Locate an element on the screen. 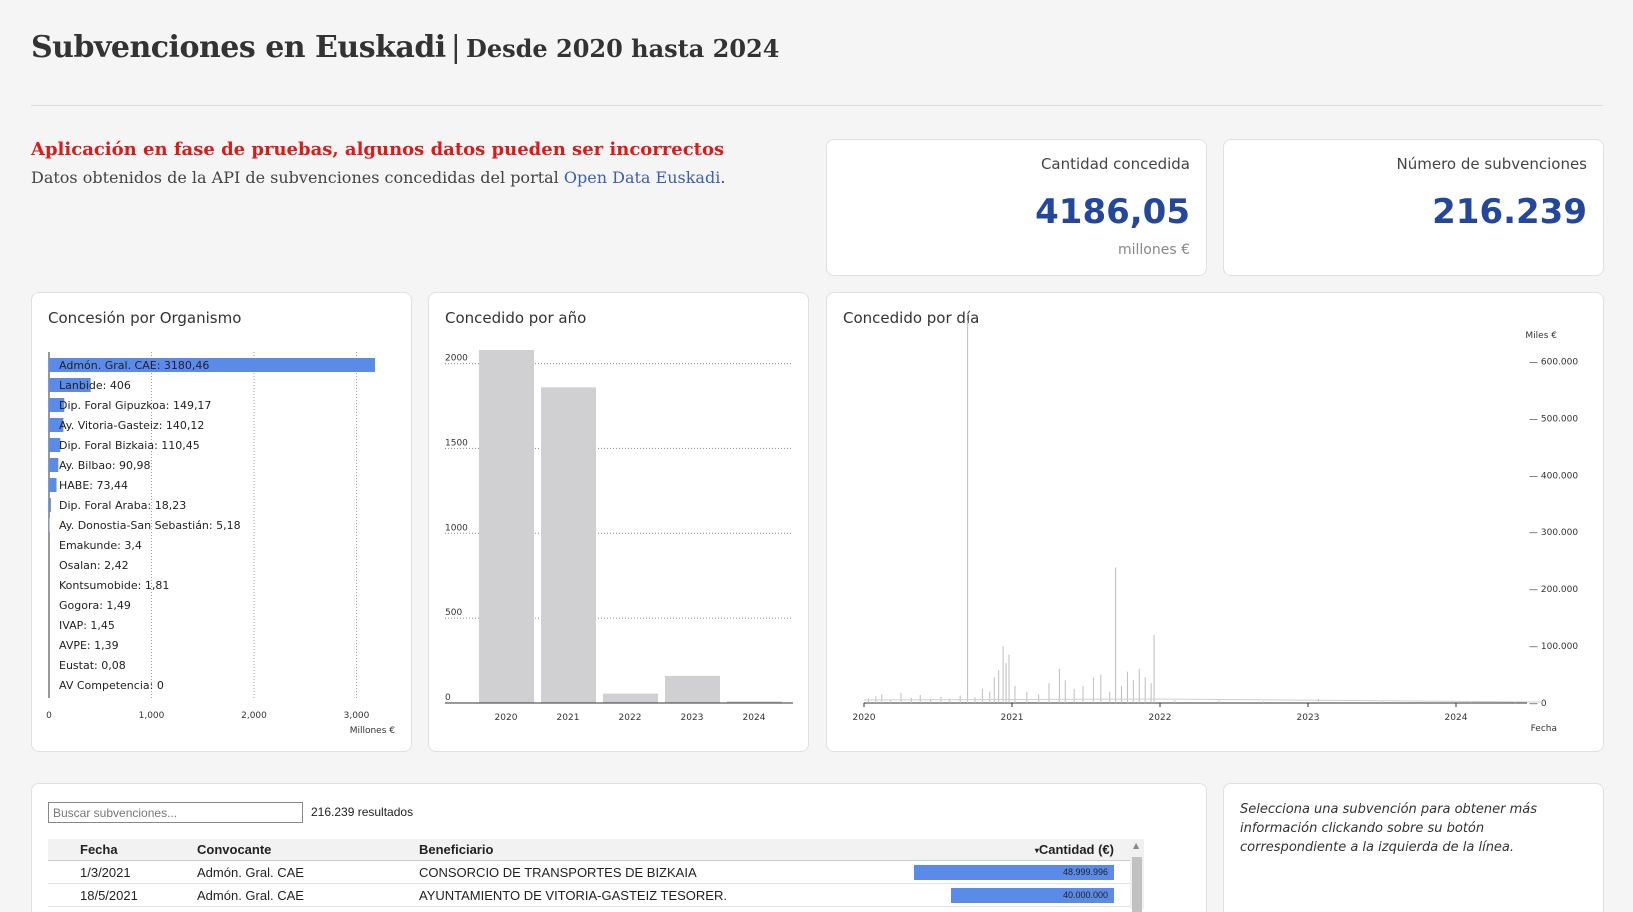 This screenshot has width=1633, height=912. kpi-amount-unit: millones € is located at coordinates (1153, 250).